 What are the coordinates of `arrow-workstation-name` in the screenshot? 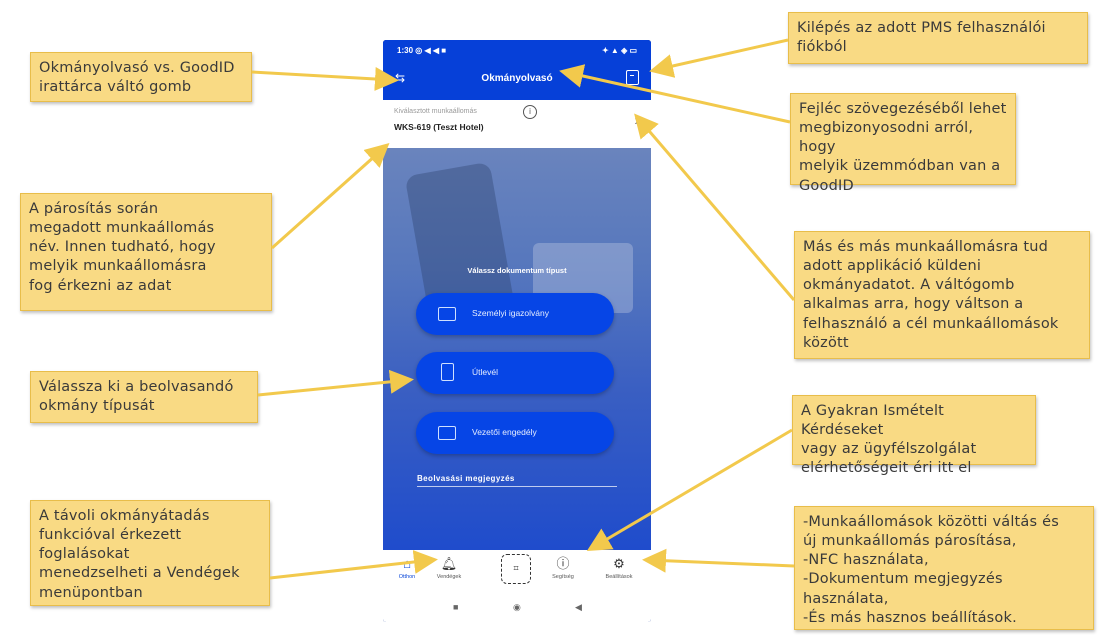 It's located at (330, 196).